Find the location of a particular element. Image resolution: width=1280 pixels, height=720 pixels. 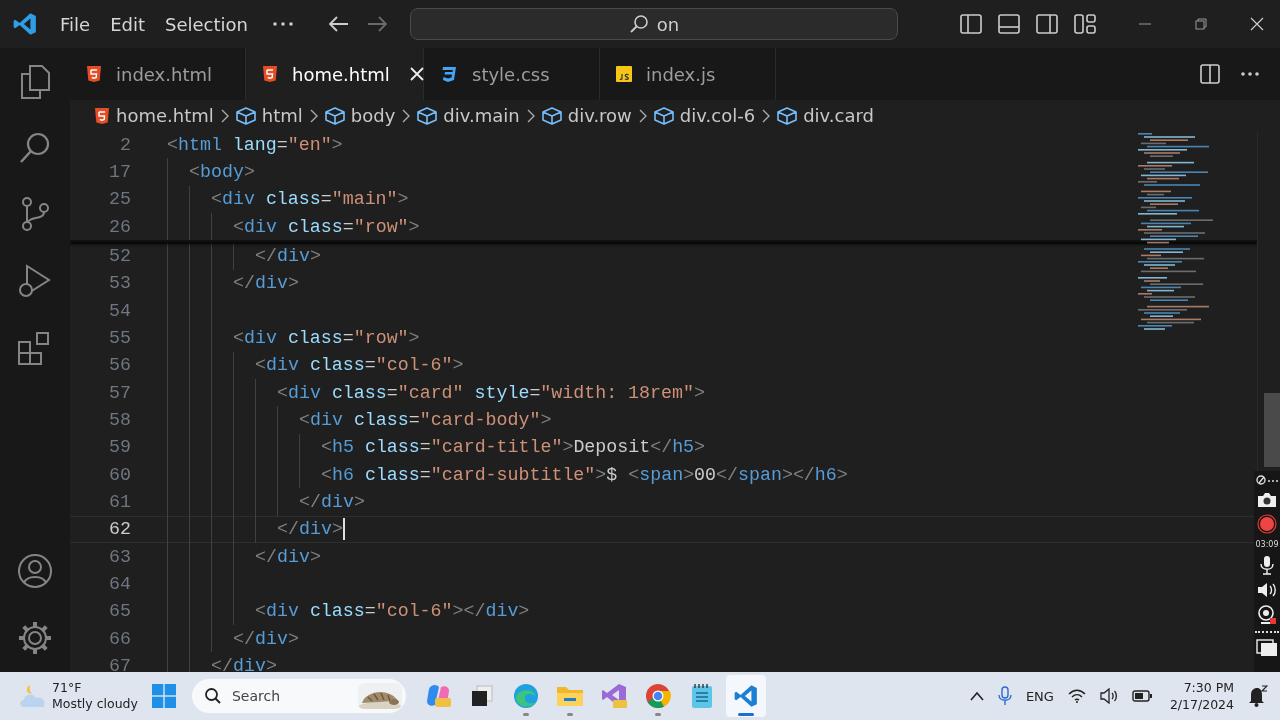

chrome-icon is located at coordinates (657, 696).